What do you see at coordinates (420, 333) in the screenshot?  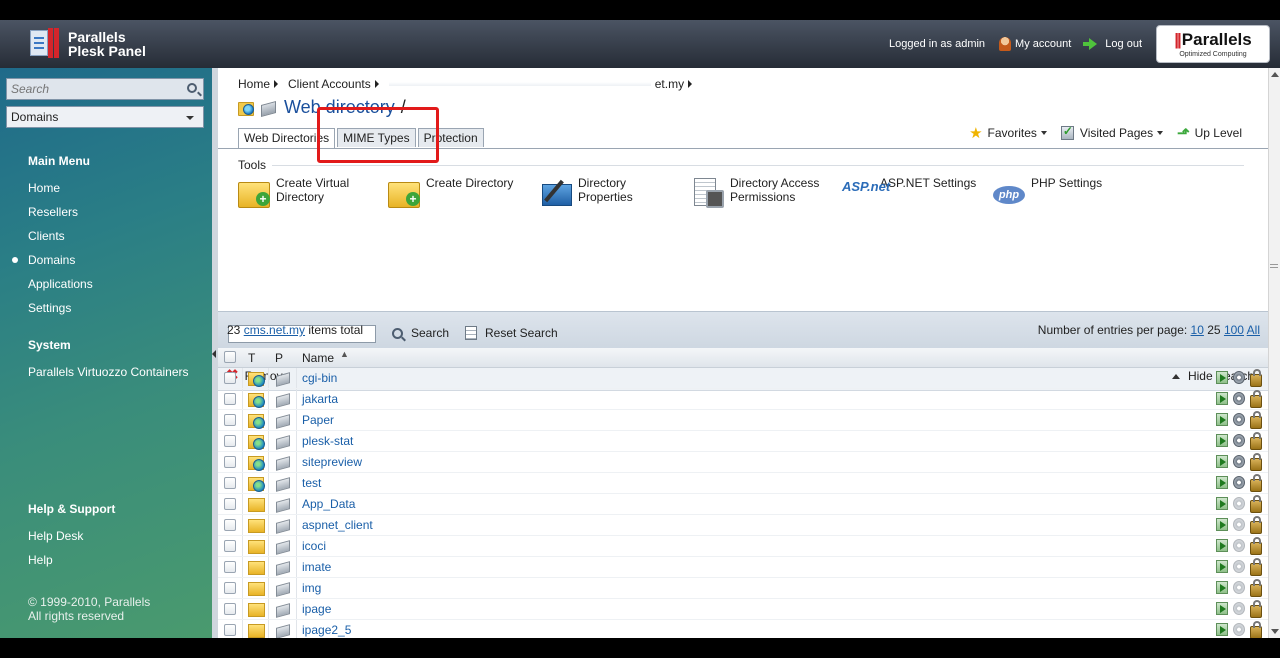 I see `search-button: Search` at bounding box center [420, 333].